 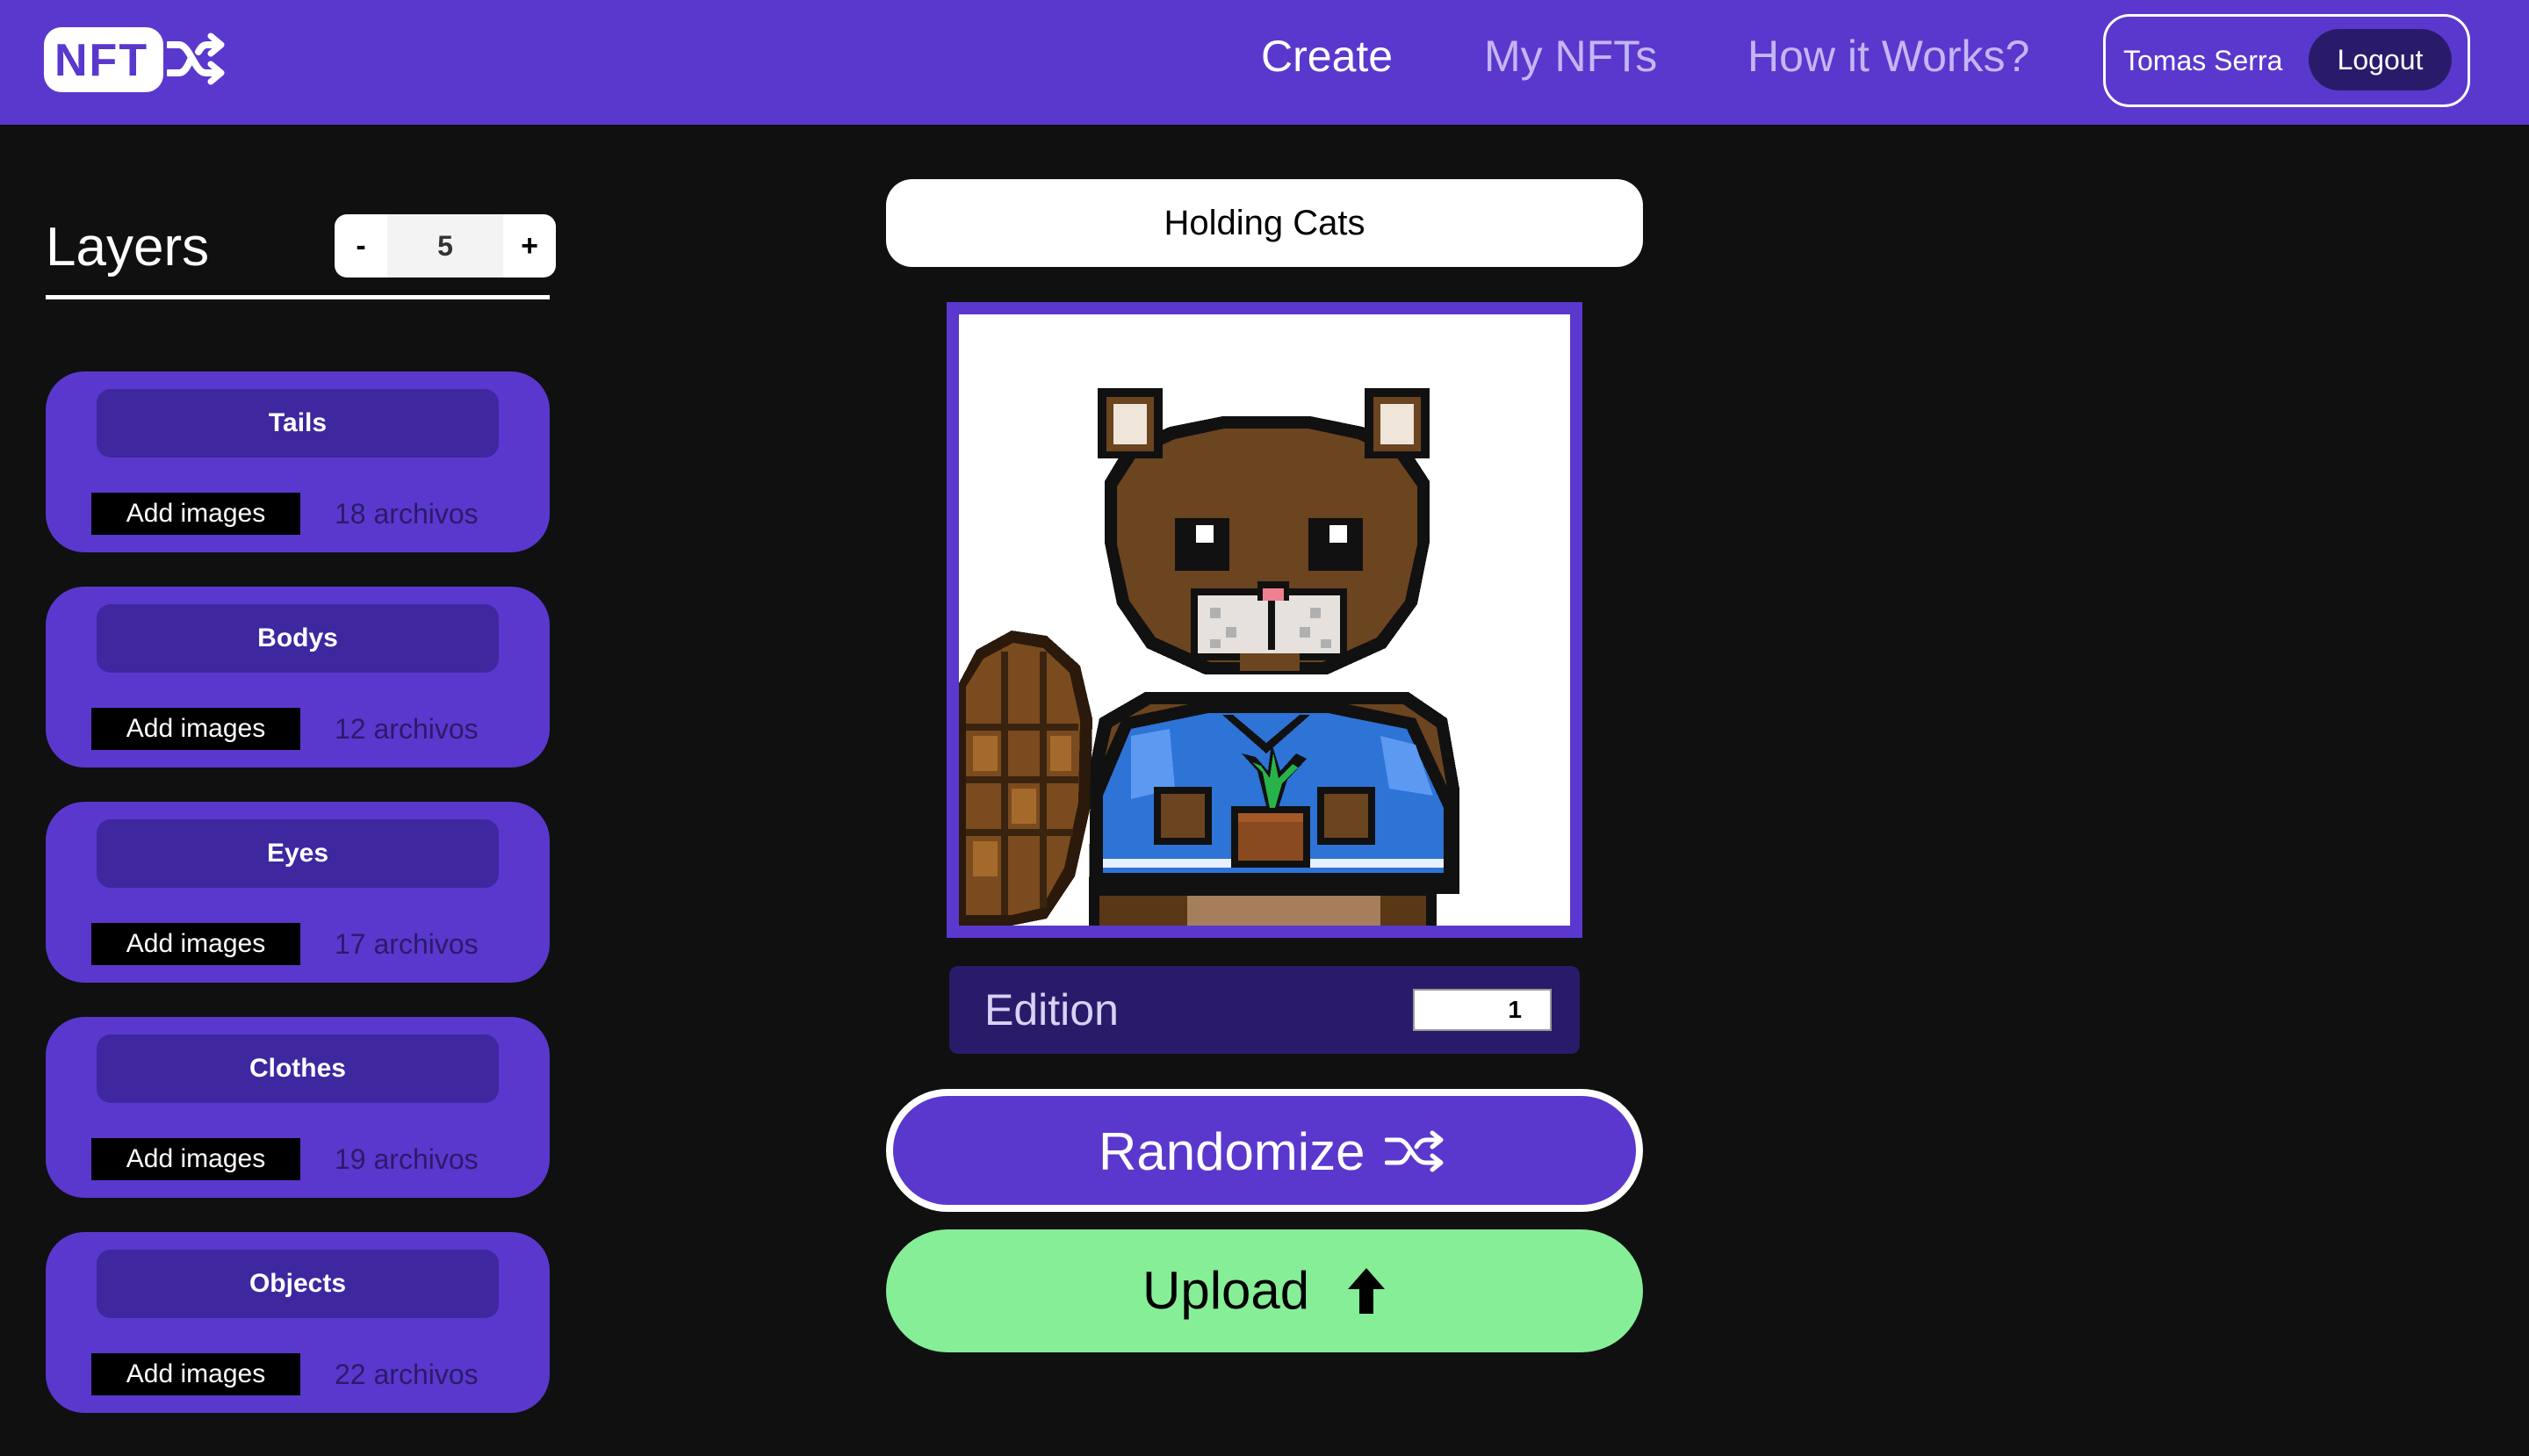 I want to click on nav-my-nfts: My NFTs, so click(x=1571, y=56).